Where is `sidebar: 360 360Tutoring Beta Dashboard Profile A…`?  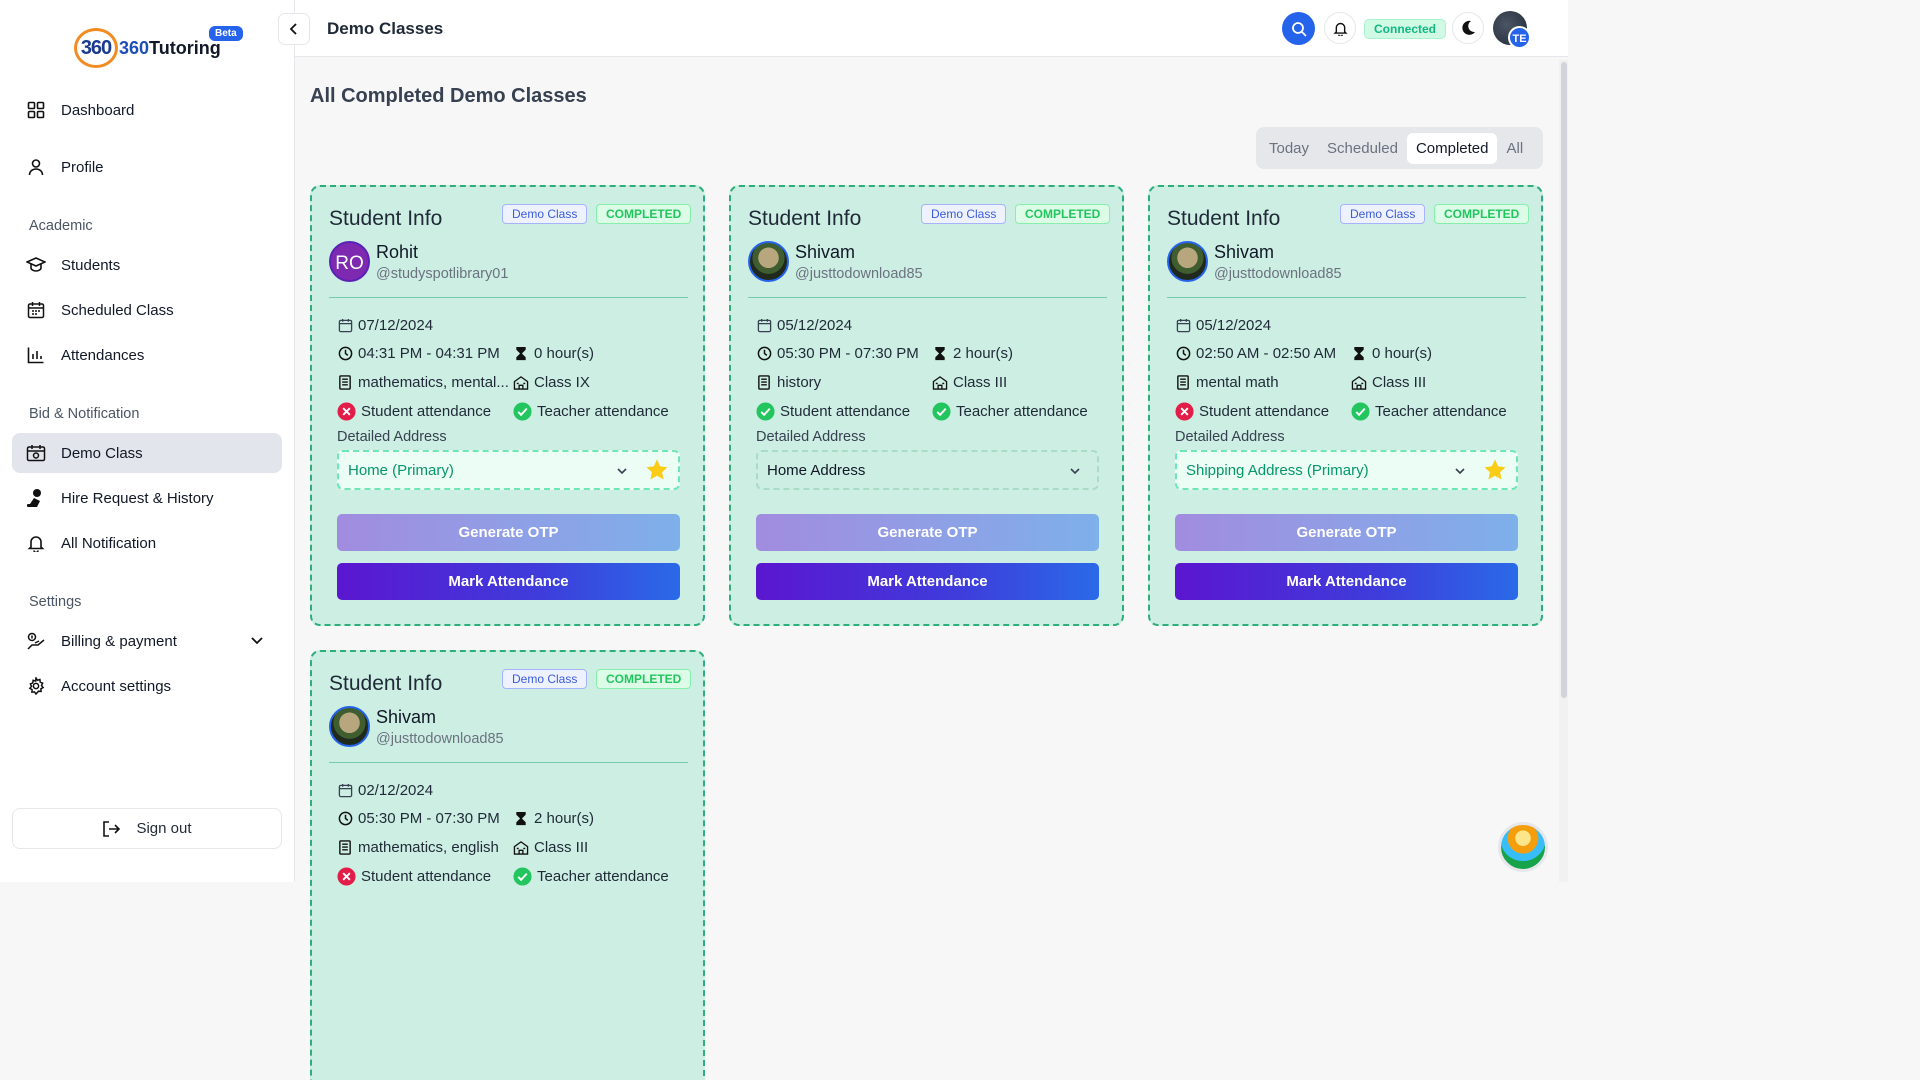
sidebar: 360 360Tutoring Beta Dashboard Profile A… is located at coordinates (147, 441).